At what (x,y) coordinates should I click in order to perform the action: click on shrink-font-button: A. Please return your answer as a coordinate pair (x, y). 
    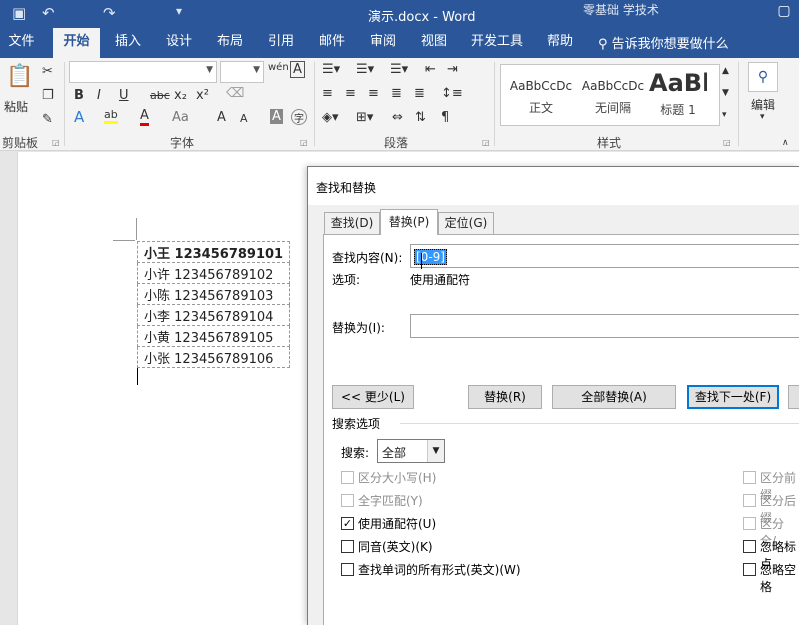
    Looking at the image, I should click on (244, 118).